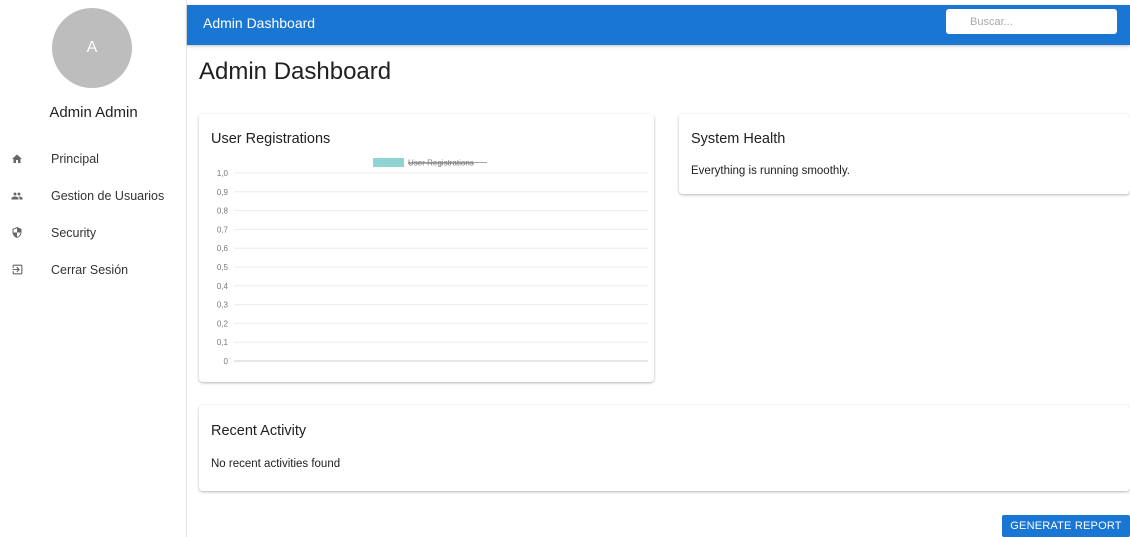 This screenshot has width=1130, height=537. Describe the element at coordinates (90, 269) in the screenshot. I see `sidebar-item-label: Cerrar Sesión` at that location.